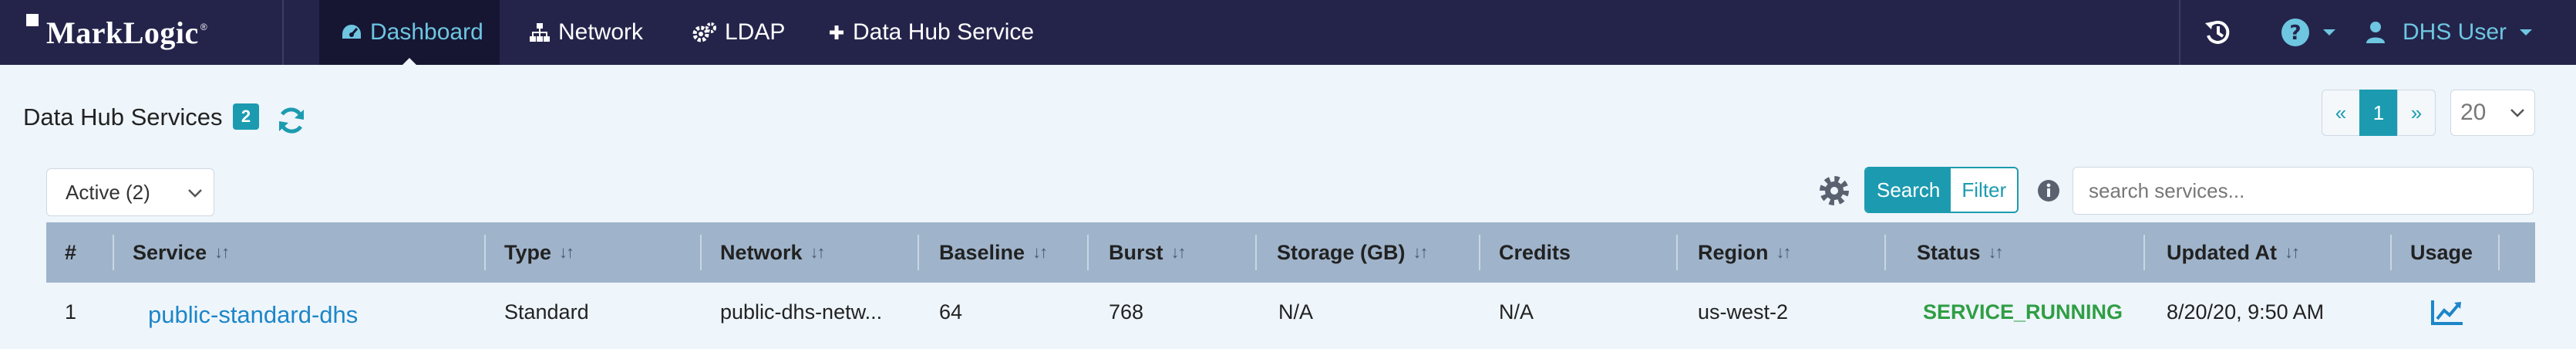 The image size is (2576, 349). I want to click on line-chart-icon, so click(2447, 313).